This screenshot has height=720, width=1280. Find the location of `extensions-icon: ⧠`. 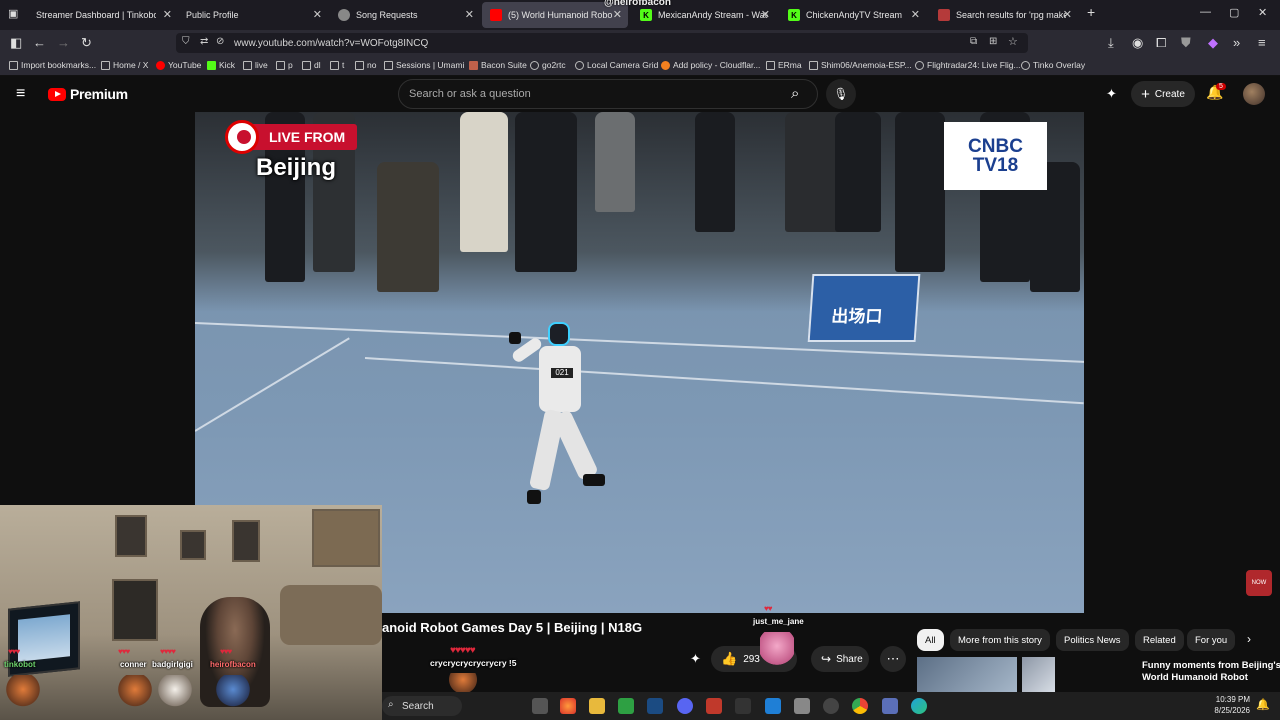

extensions-icon: ⧠ is located at coordinates (1161, 43).